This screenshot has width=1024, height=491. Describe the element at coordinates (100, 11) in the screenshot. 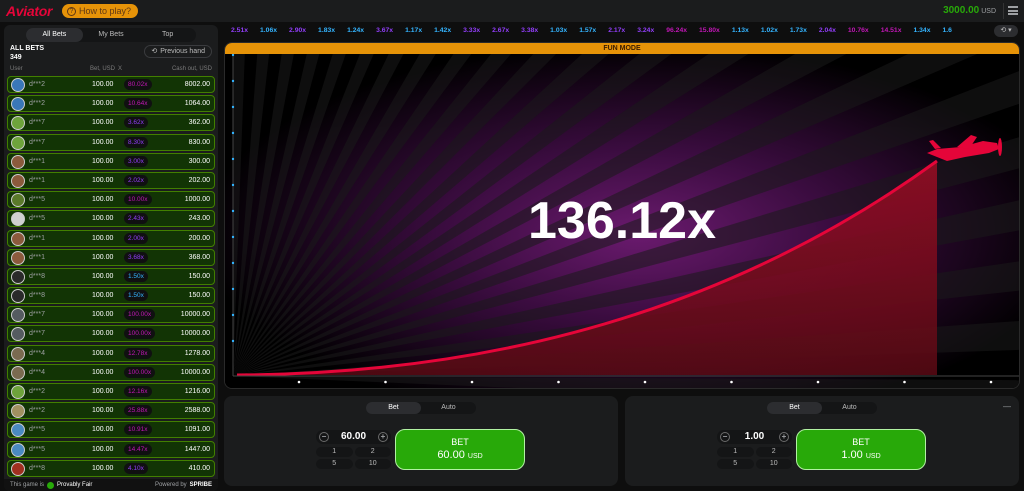

I see `how-to-play-button: ? How to play?` at that location.